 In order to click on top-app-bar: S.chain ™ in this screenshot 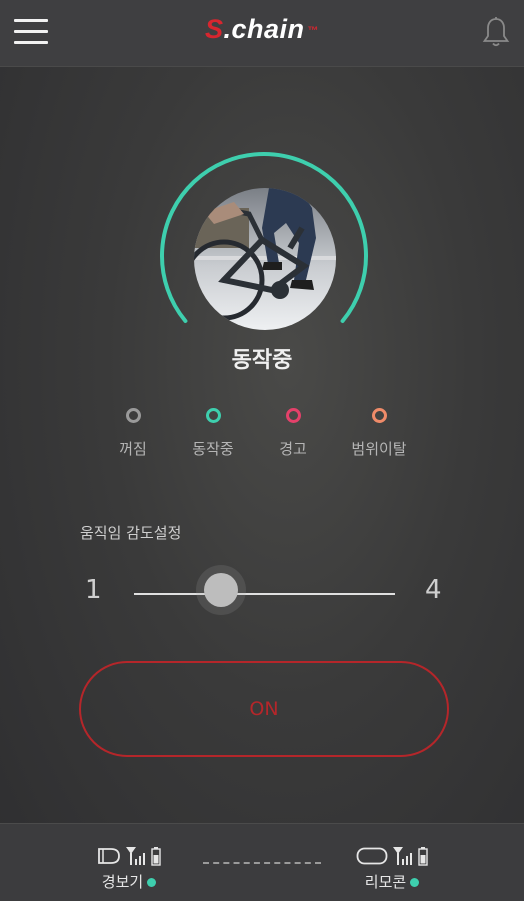, I will do `click(262, 33)`.